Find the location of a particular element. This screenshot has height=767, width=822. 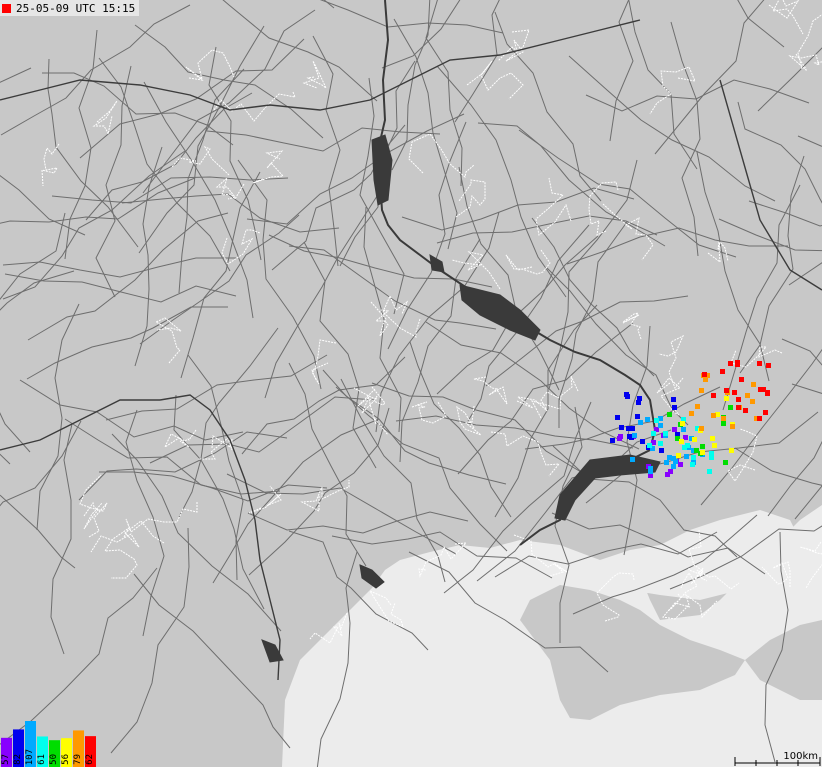

legend-count-label: 82 is located at coordinates (18, 759).